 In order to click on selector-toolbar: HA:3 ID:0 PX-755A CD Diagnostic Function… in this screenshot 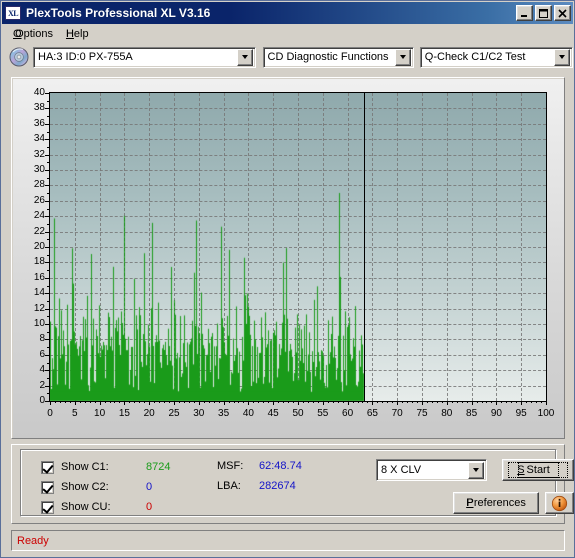, I will do `click(288, 57)`.